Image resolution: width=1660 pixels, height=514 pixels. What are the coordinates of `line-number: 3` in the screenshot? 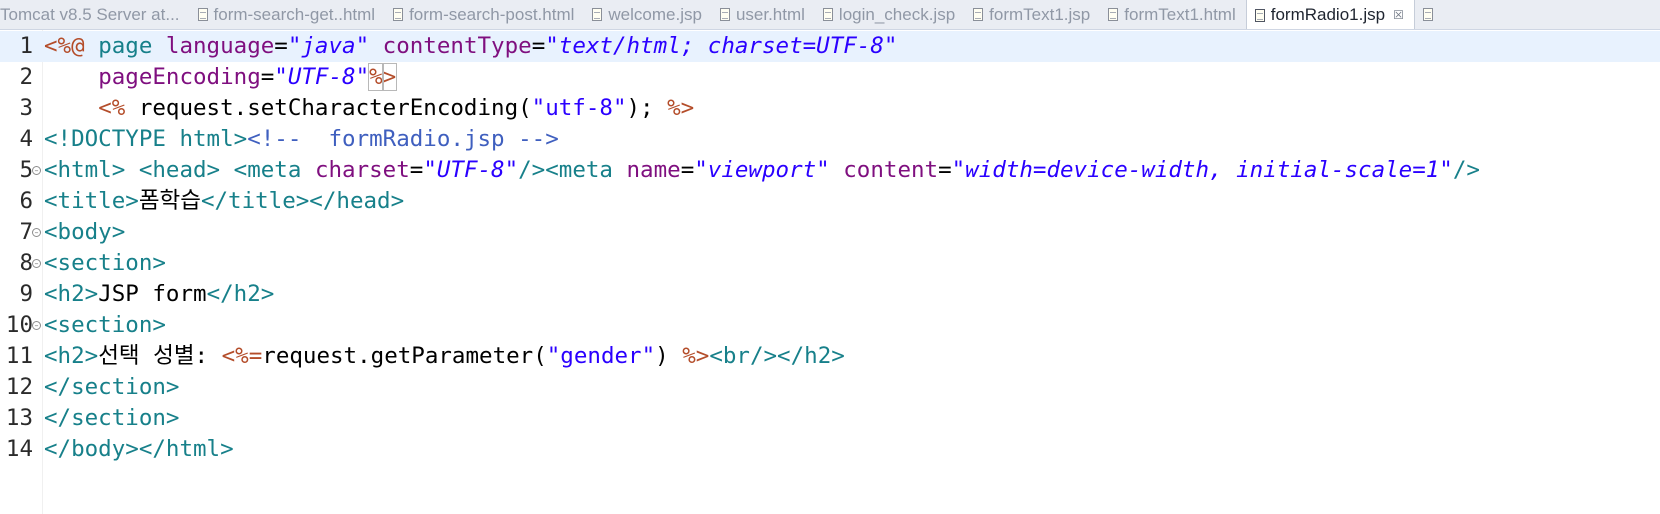 It's located at (26, 108).